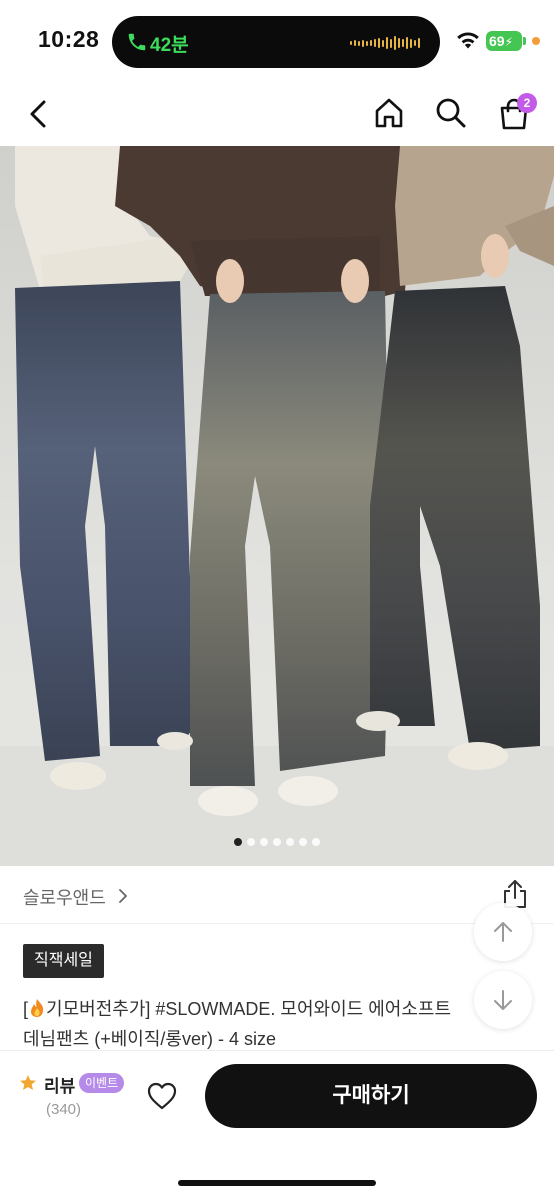  What do you see at coordinates (249, 1009) in the screenshot?
I see `title-text-line-1: 기모버전추가] #SLOWMADE. 모어와이드 에어소프트` at bounding box center [249, 1009].